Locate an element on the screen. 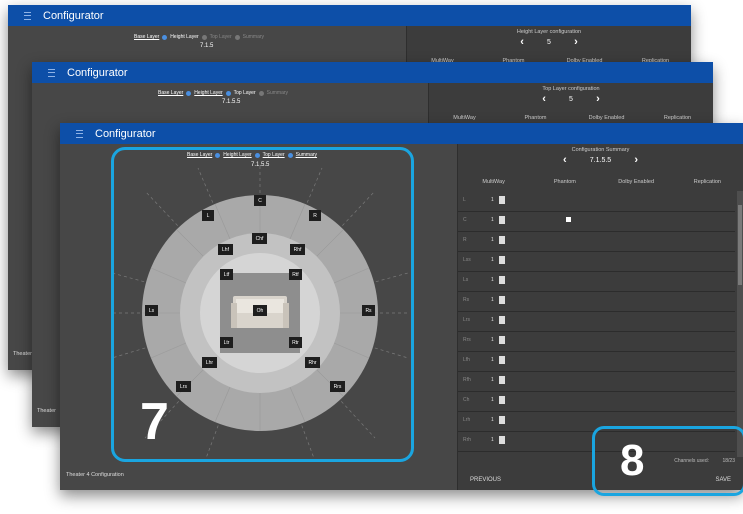 This screenshot has height=514, width=743. channel-name: L is located at coordinates (464, 200).